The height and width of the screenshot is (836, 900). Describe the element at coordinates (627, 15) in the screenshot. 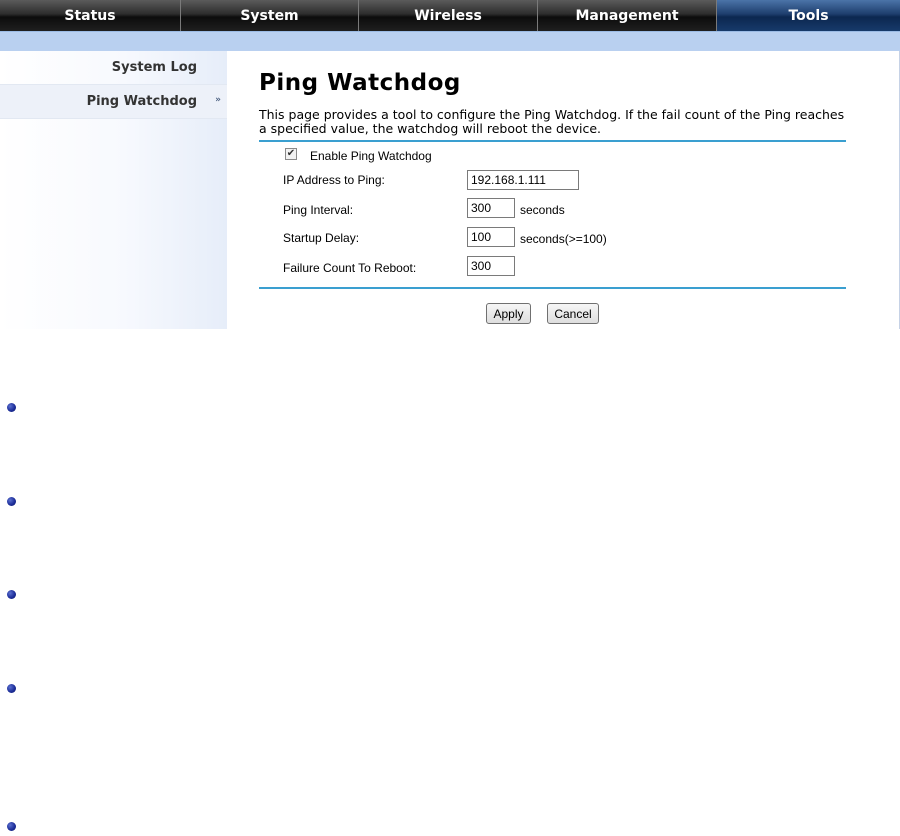

I see `tab-management: Management` at that location.